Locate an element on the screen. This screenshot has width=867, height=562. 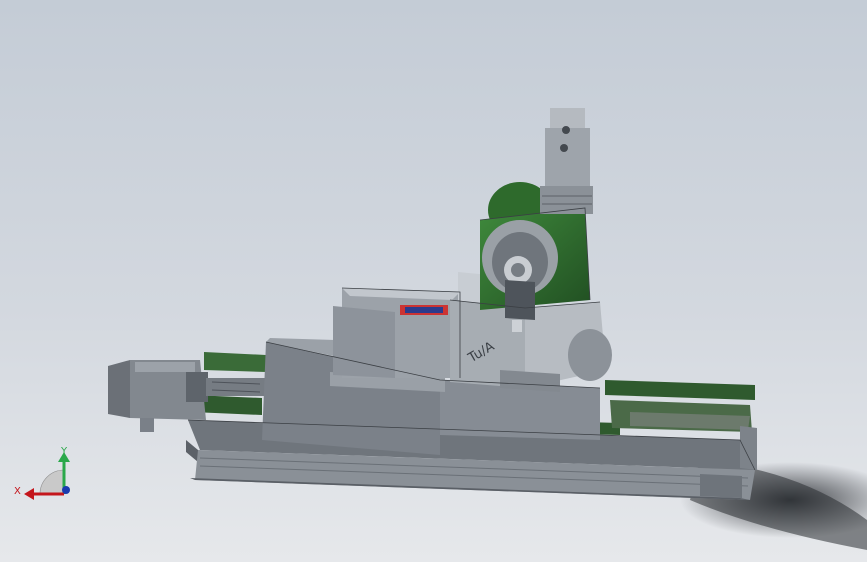
x-axis-label: X is located at coordinates (17, 491).